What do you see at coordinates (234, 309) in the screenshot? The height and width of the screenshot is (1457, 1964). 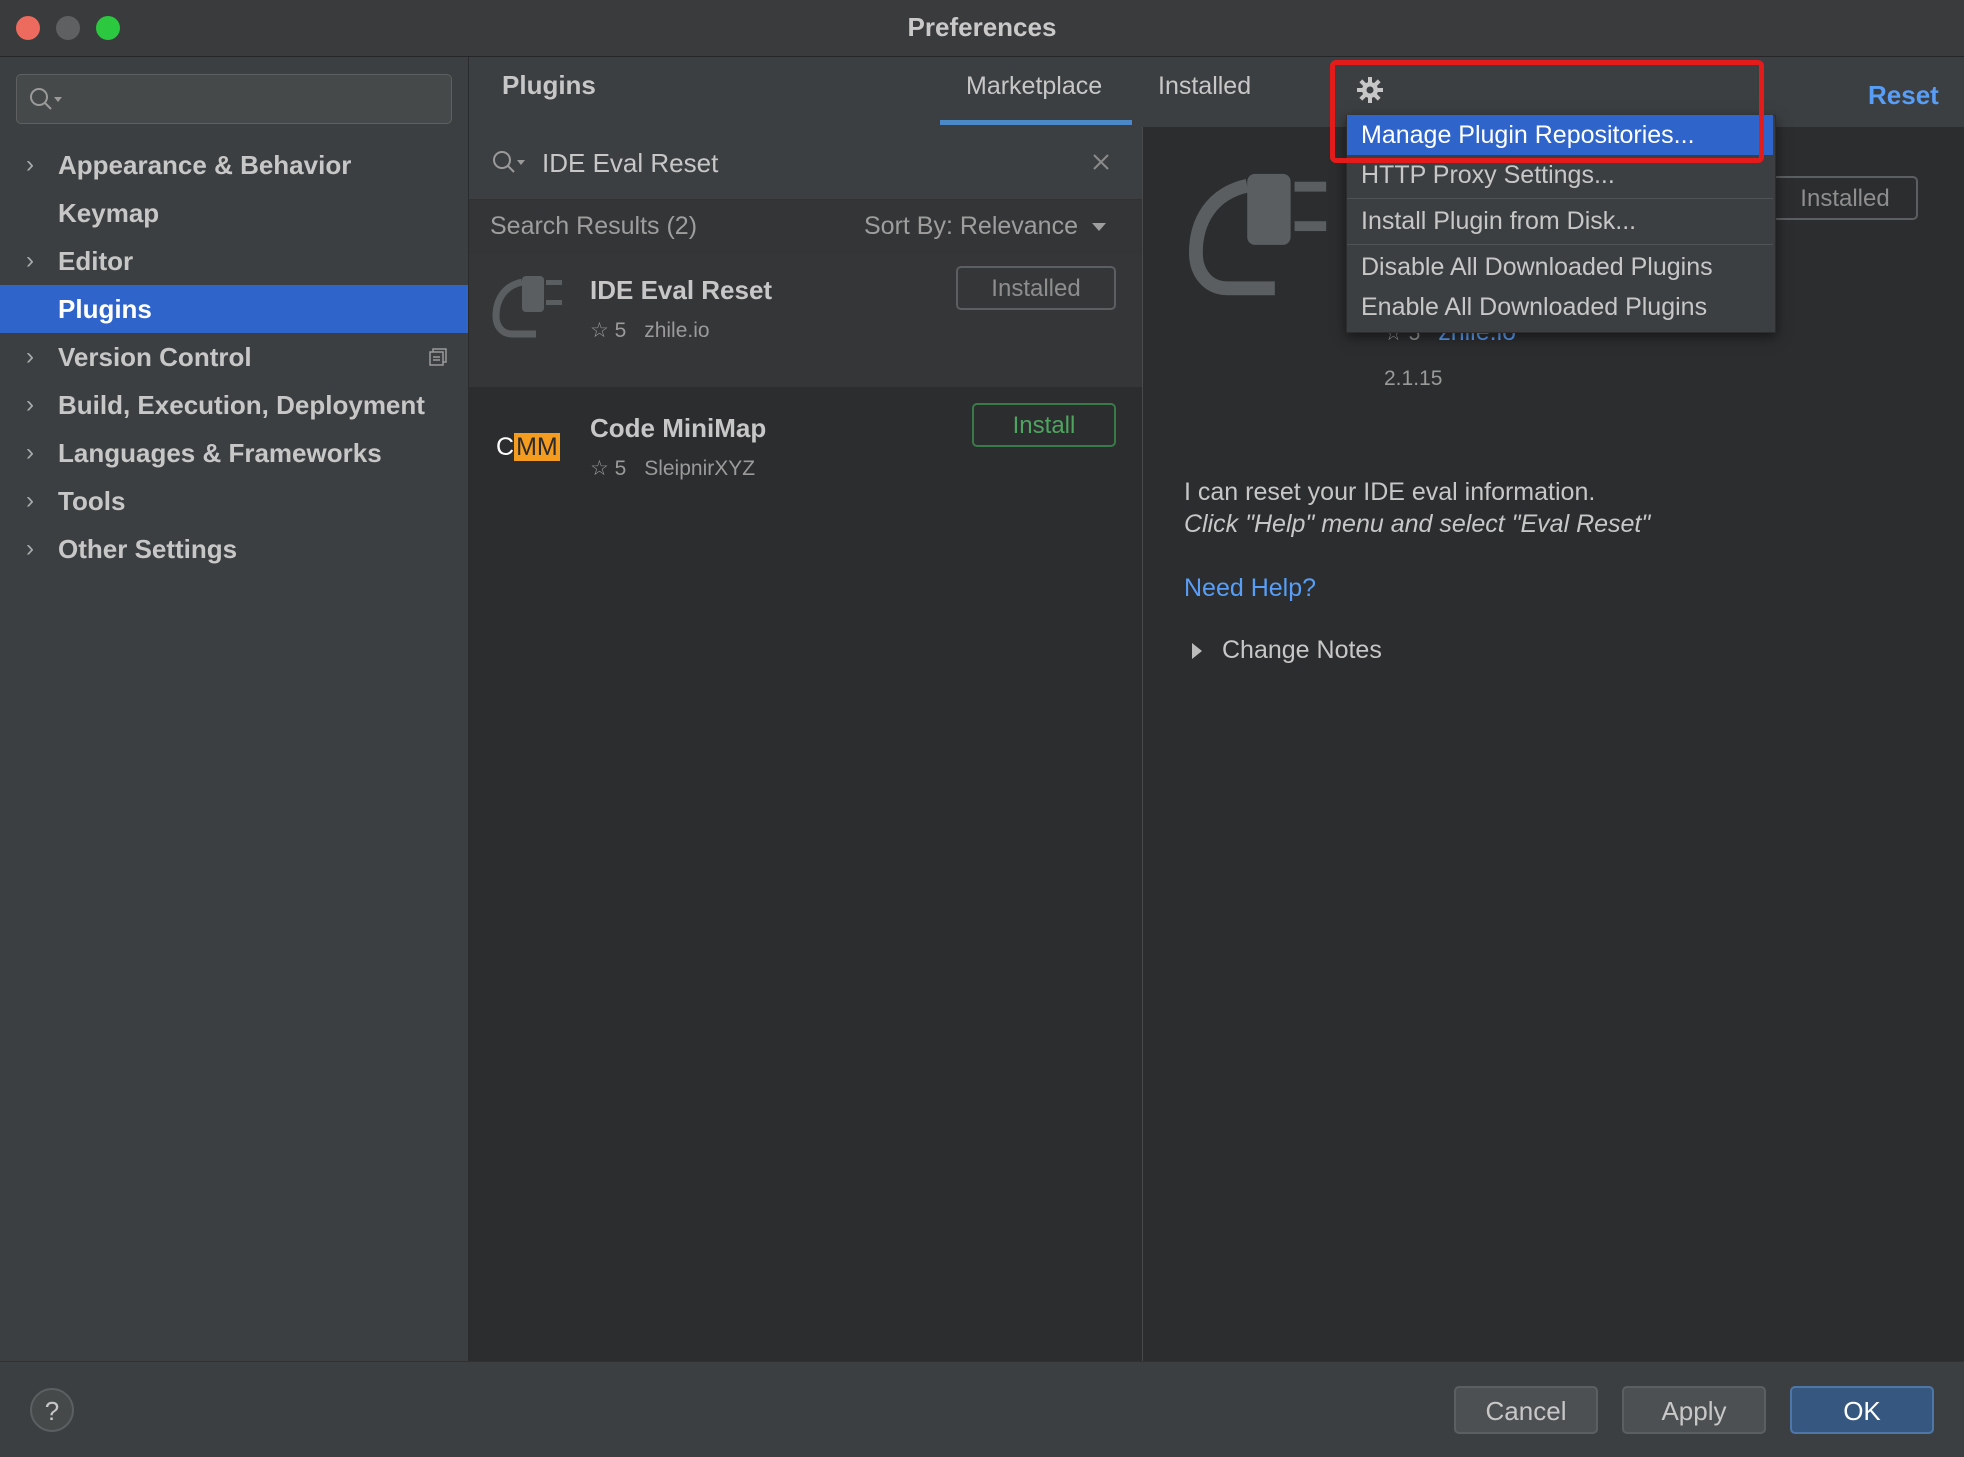 I see `sidebar-item-plugins: Plugins` at bounding box center [234, 309].